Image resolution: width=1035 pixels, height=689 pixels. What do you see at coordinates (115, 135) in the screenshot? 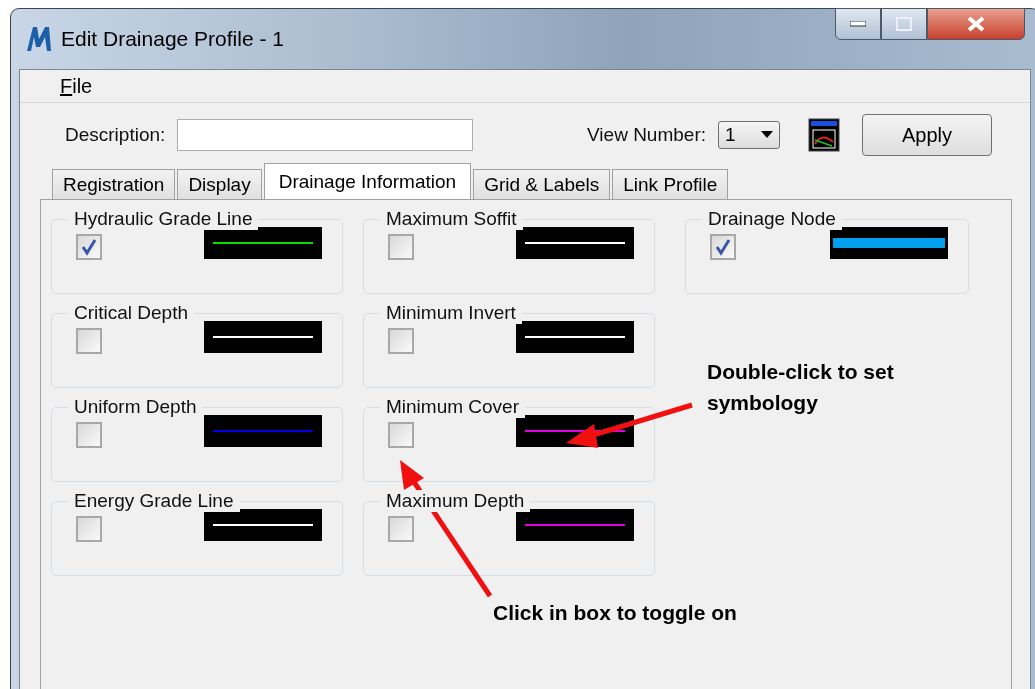
I see `field-label: Description:` at bounding box center [115, 135].